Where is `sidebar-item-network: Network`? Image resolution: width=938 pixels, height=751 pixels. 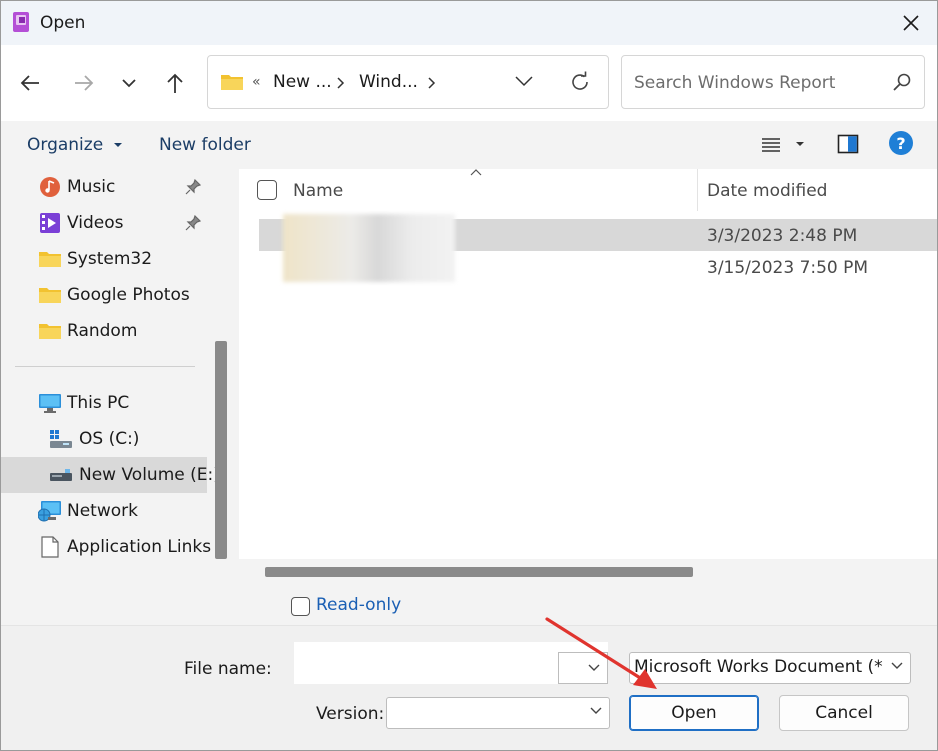
sidebar-item-network: Network is located at coordinates (104, 511).